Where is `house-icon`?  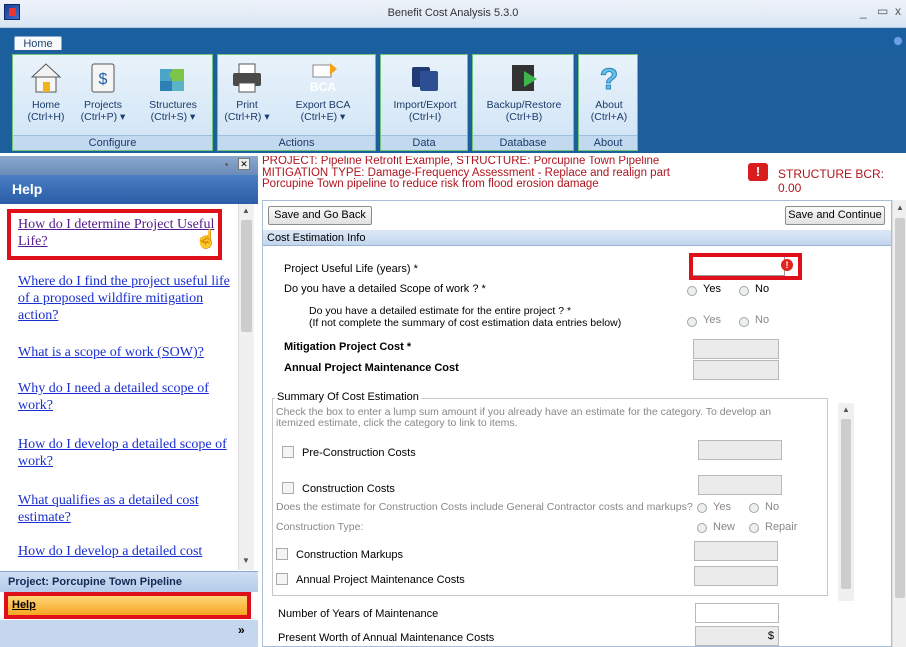
house-icon is located at coordinates (46, 78).